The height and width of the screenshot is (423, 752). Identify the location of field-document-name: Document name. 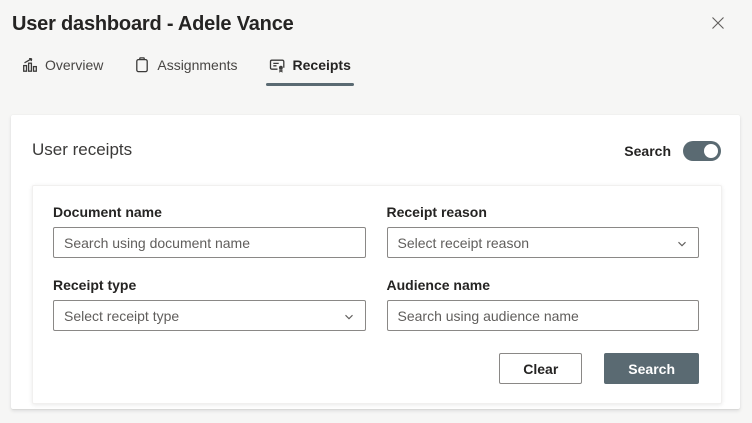
(209, 231).